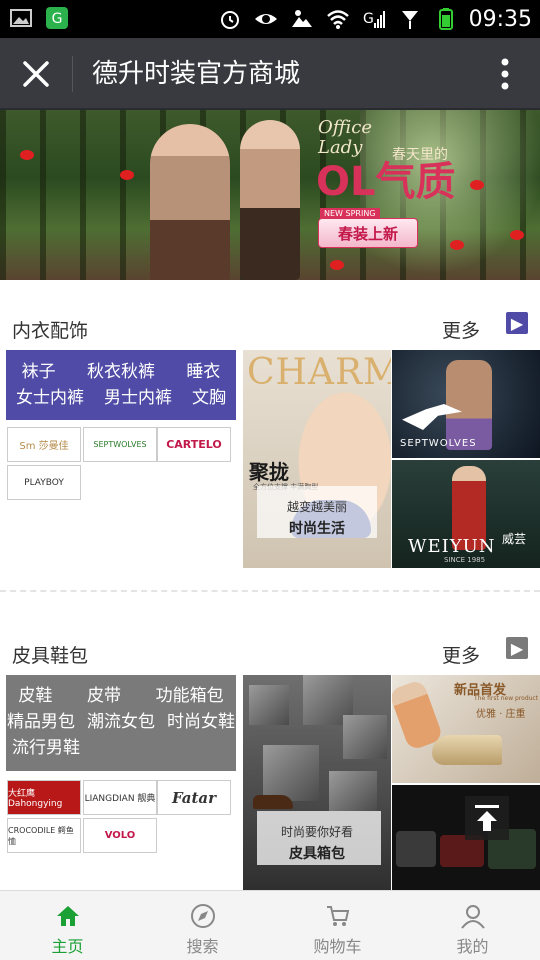  Describe the element at coordinates (472, 917) in the screenshot. I see `user-icon` at that location.